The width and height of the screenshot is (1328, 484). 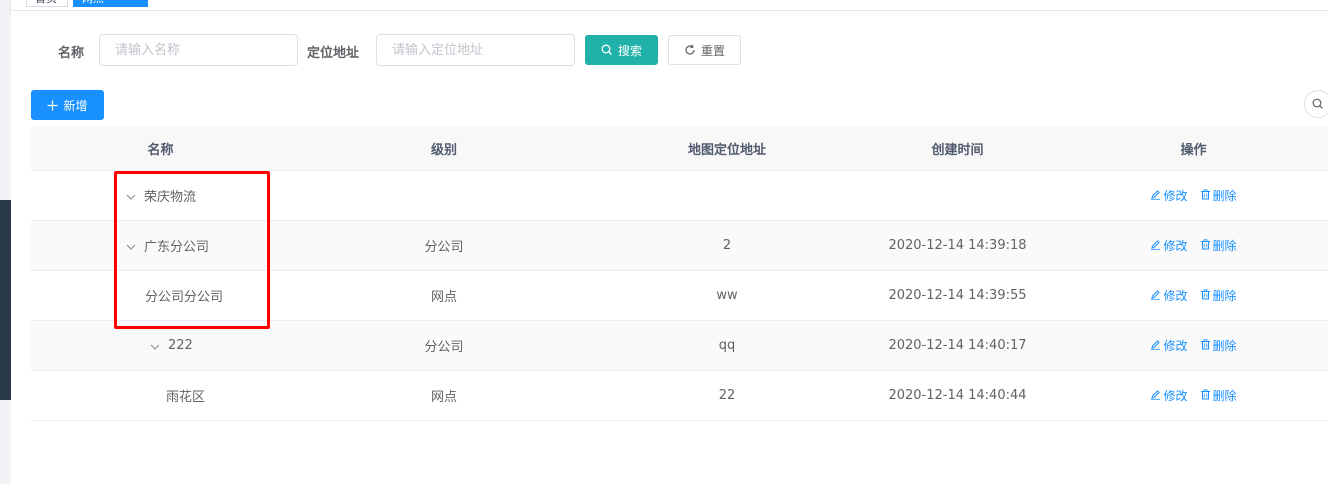 I want to click on add-button-label: 新增, so click(x=75, y=105).